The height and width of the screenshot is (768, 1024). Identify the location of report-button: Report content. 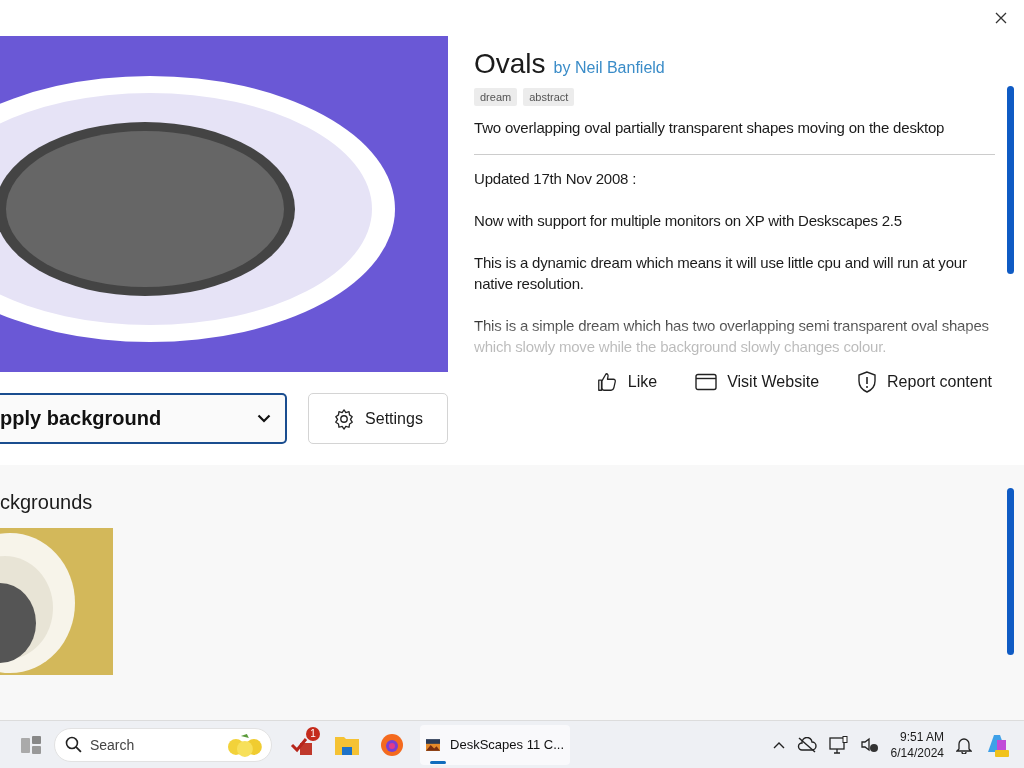
(924, 382).